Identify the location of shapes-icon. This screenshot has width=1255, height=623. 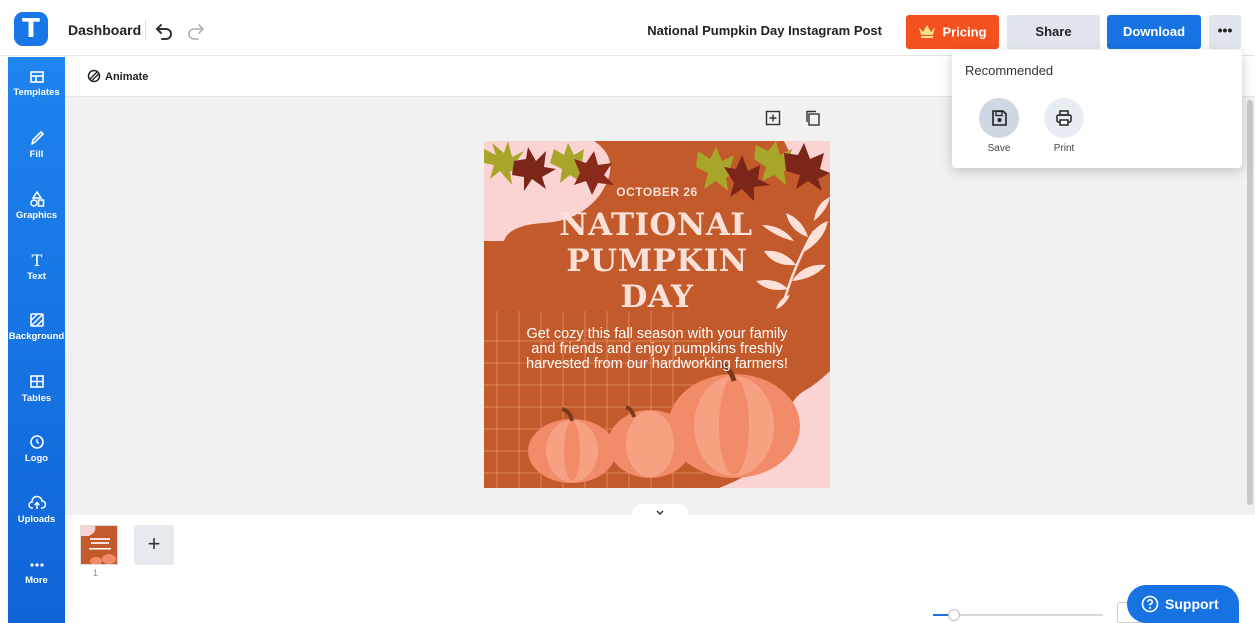
(36, 198).